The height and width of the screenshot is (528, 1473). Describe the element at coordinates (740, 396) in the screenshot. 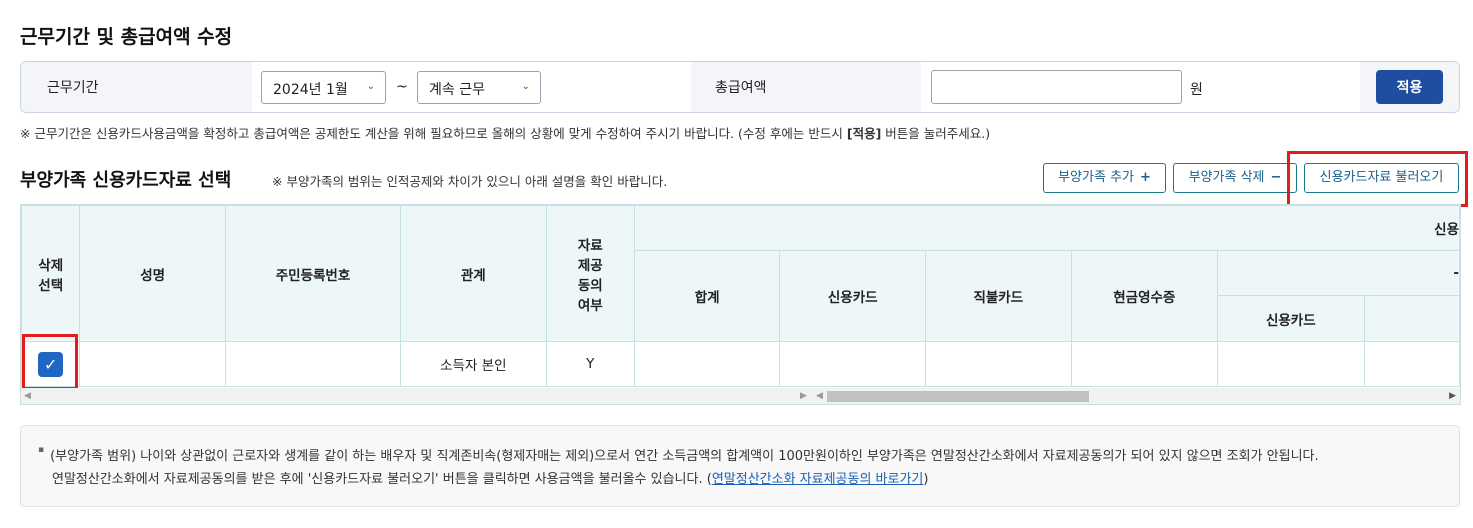

I see `horizontal-scrollbar: ◀ ▶ ◀ ▶` at that location.